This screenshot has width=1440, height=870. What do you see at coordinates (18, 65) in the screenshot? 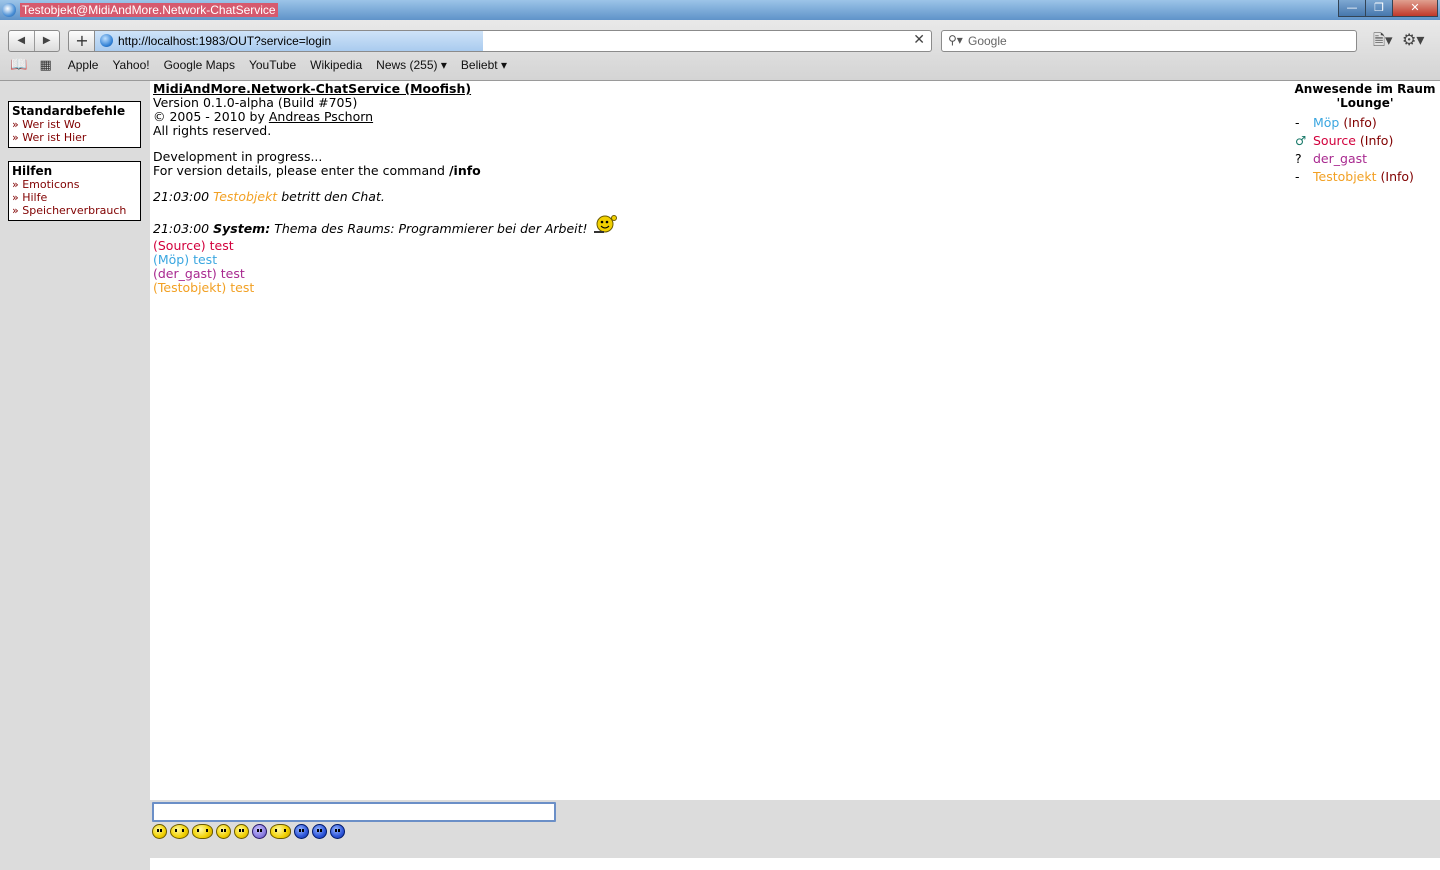
I see `book-icon: 📖` at bounding box center [18, 65].